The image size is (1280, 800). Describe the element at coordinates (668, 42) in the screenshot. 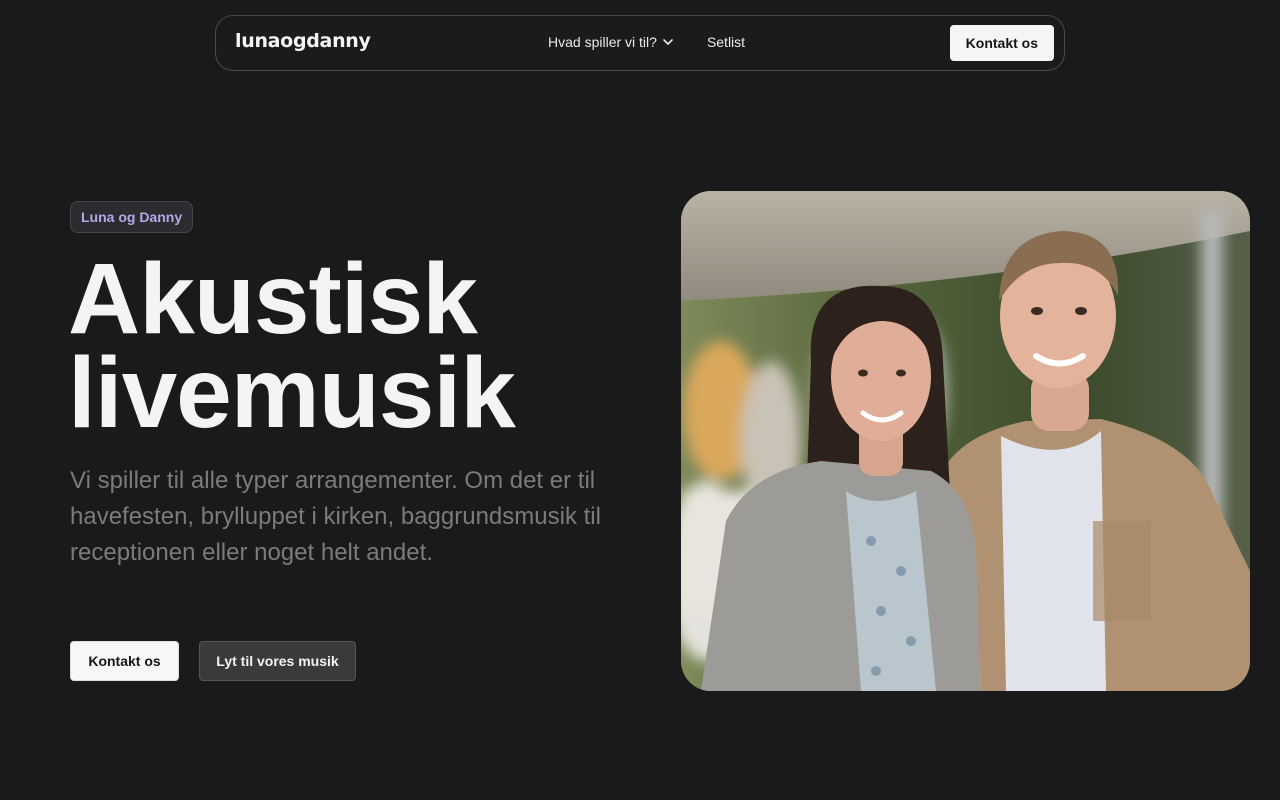

I see `chevron-down-icon` at that location.